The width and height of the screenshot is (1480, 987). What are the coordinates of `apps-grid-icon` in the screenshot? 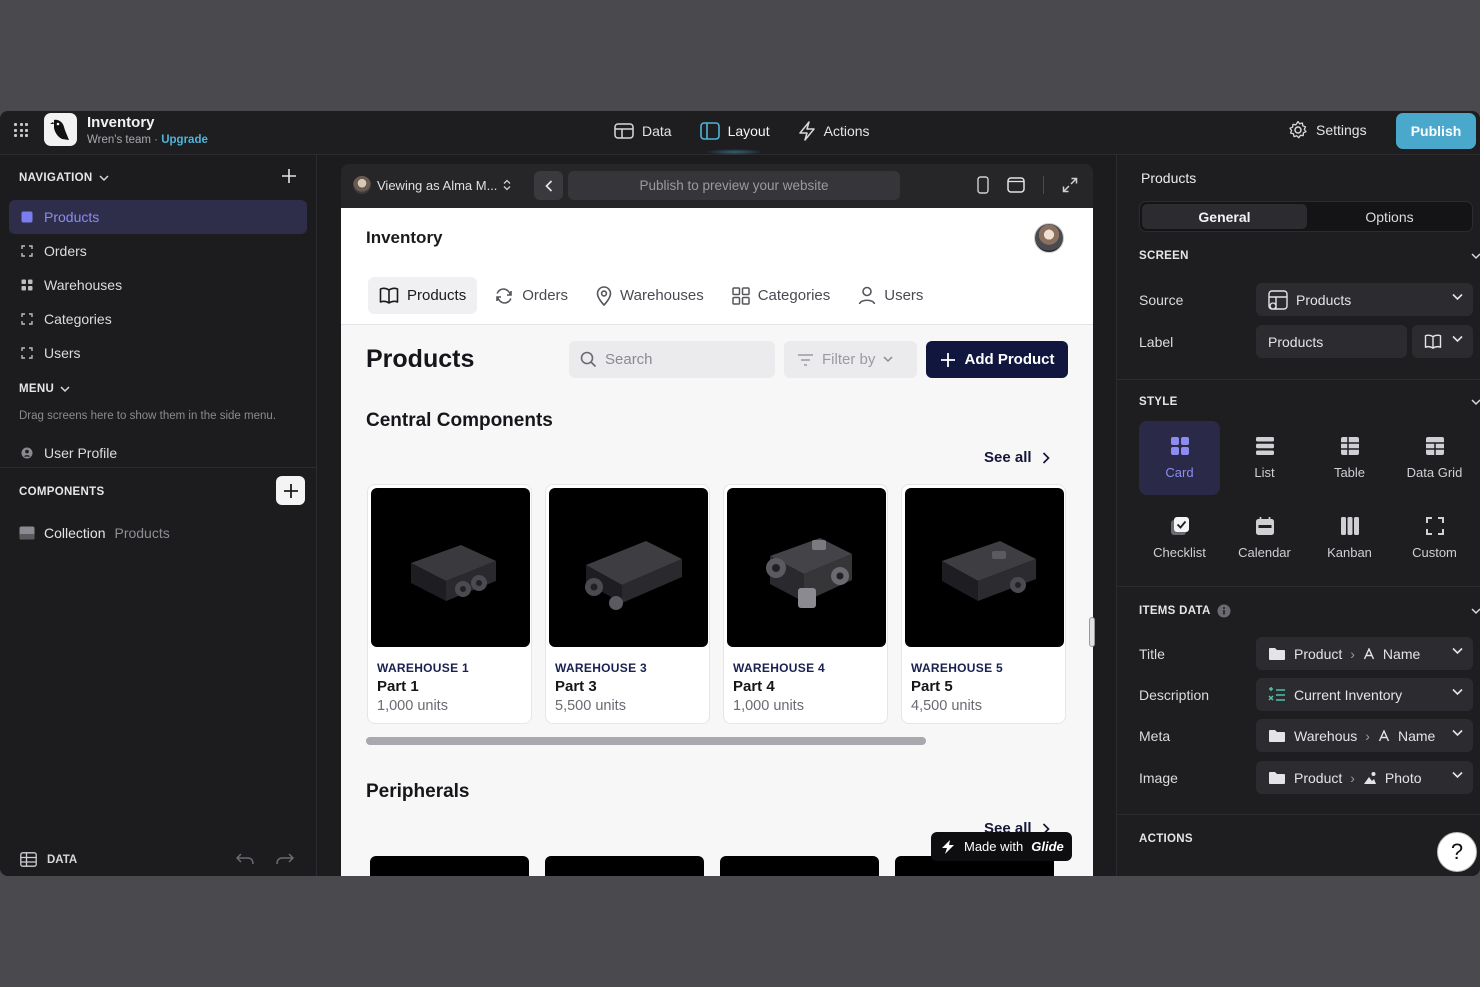 It's located at (21, 130).